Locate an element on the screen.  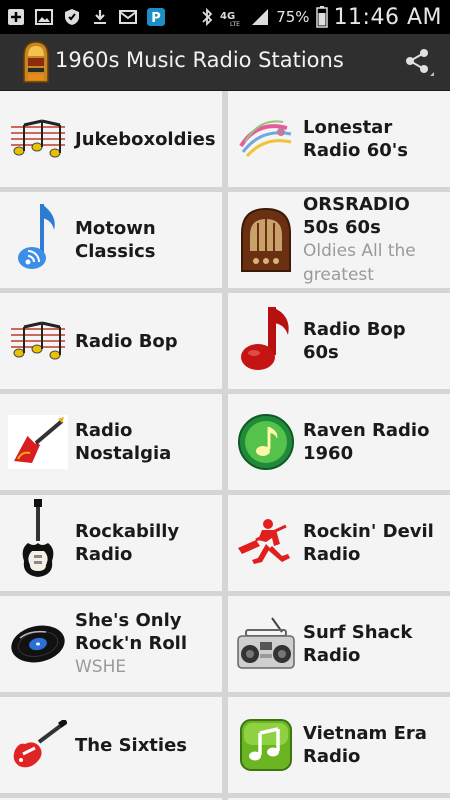
bluetooth-icon is located at coordinates (207, 17).